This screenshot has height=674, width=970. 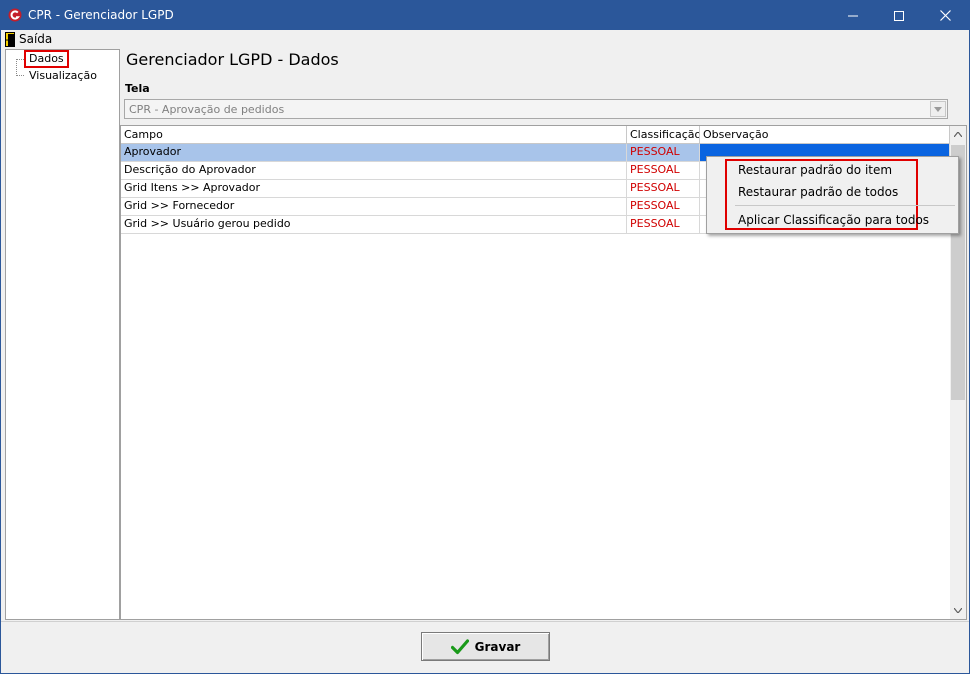 I want to click on page-title: Gerenciador LGPD - Dados, so click(x=232, y=59).